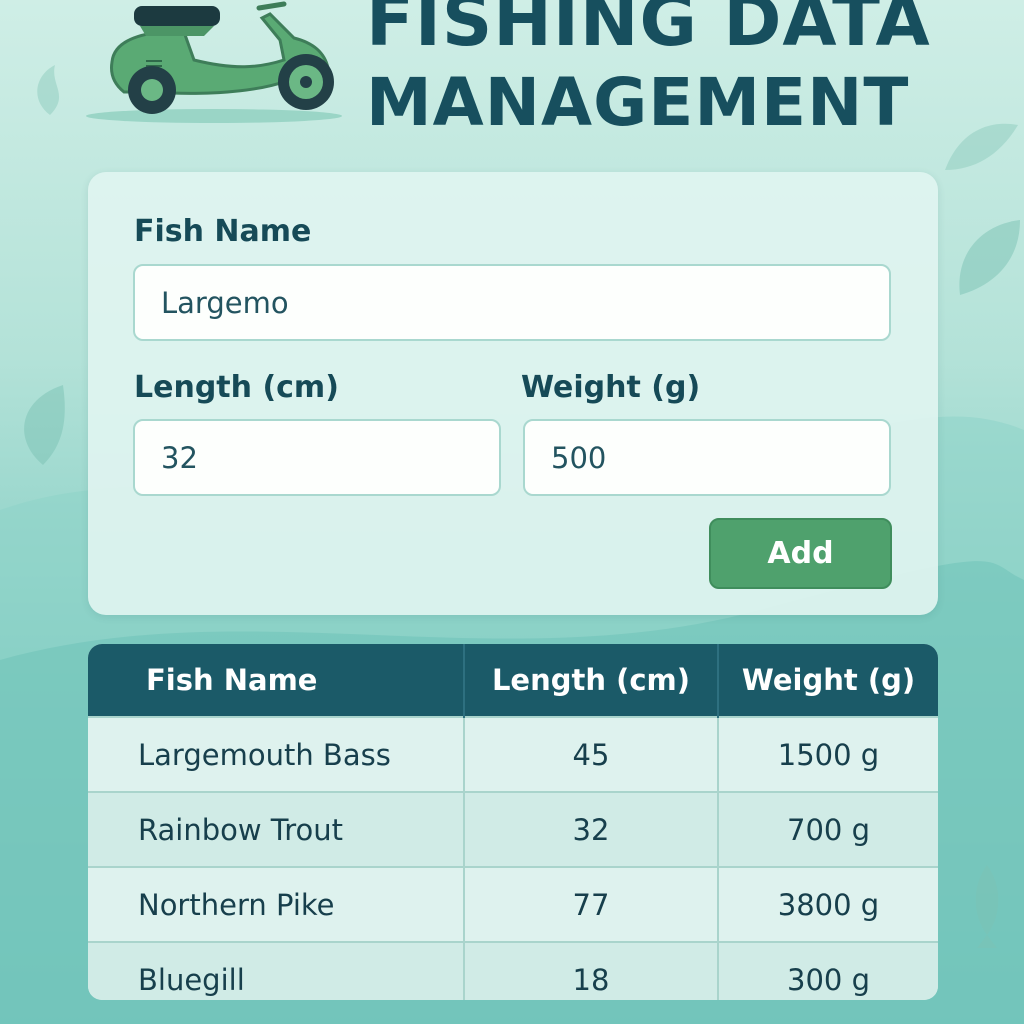 This screenshot has height=1024, width=1024. I want to click on cell-length: 77, so click(591, 904).